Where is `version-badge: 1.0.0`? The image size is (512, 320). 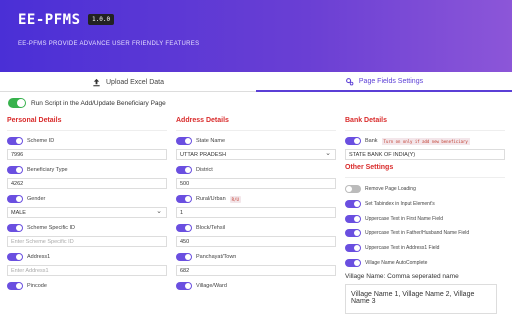 version-badge: 1.0.0 is located at coordinates (101, 19).